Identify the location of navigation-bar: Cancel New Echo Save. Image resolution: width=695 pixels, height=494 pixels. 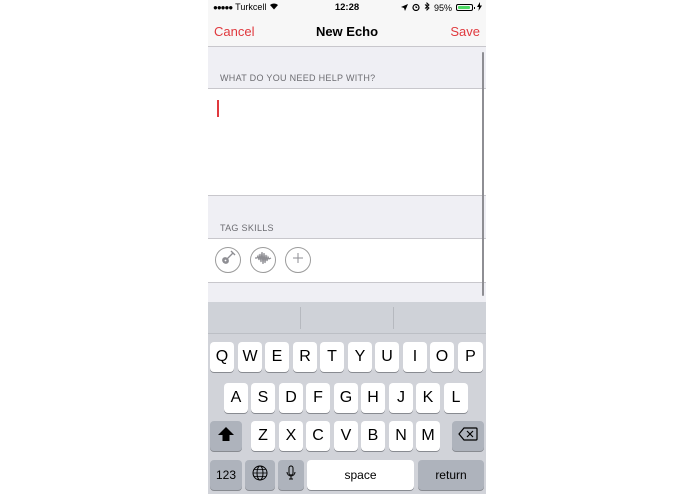
(347, 30).